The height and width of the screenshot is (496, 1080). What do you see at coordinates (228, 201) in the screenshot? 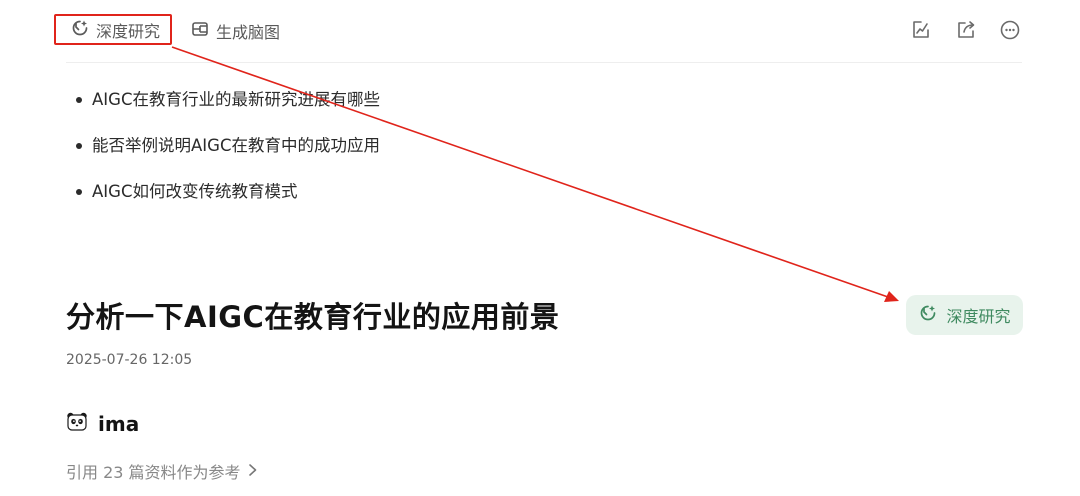
I see `suggested-question: AIGC如何改变传统教育模式` at bounding box center [228, 201].